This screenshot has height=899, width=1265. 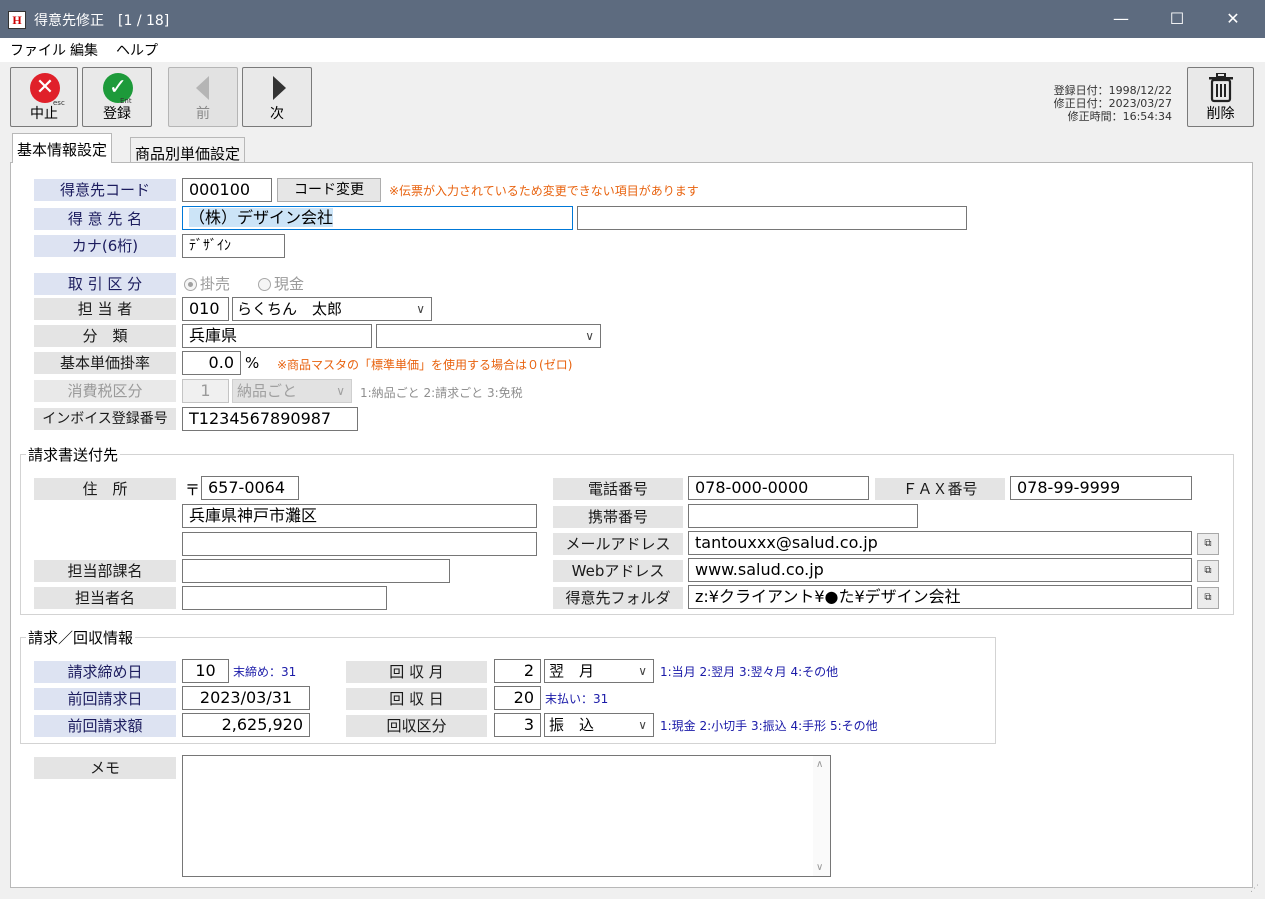 What do you see at coordinates (618, 598) in the screenshot?
I see `folder-label: 得意先フォルダ` at bounding box center [618, 598].